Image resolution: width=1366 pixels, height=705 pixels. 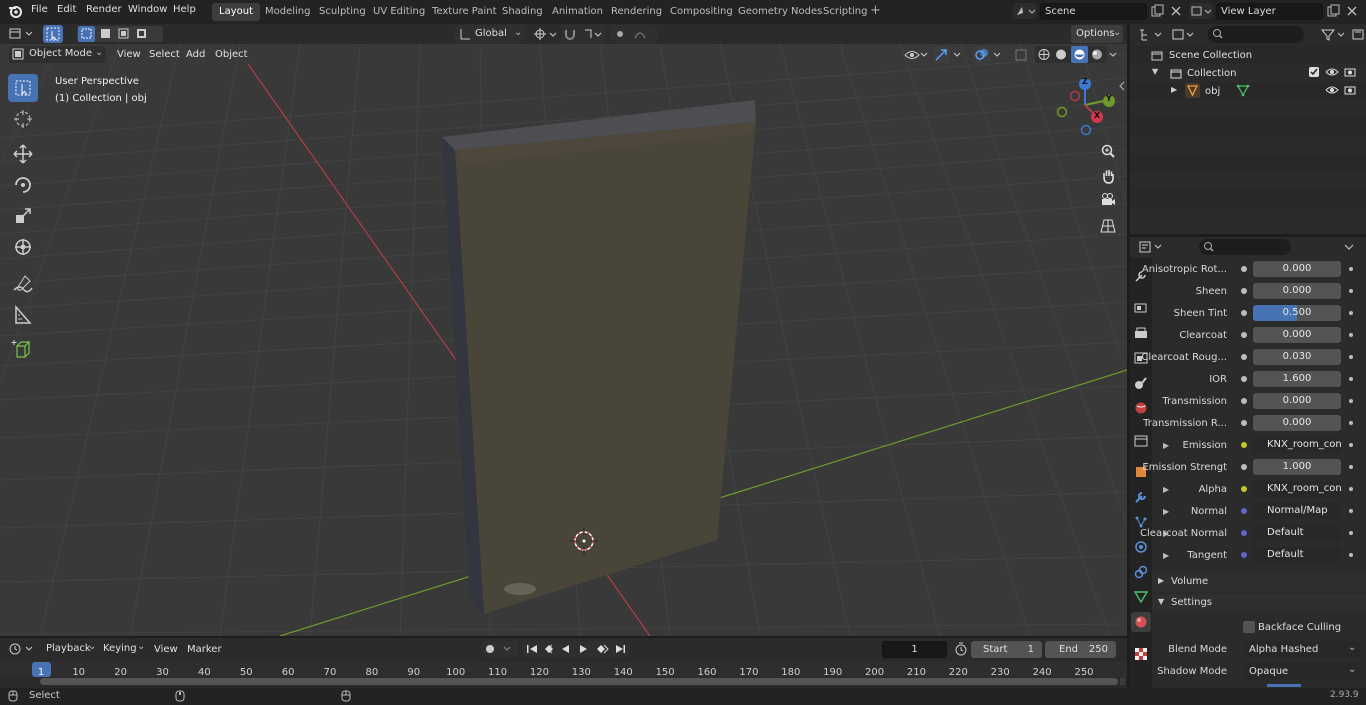 I want to click on outliner-editor-type-icon, so click(x=1152, y=35).